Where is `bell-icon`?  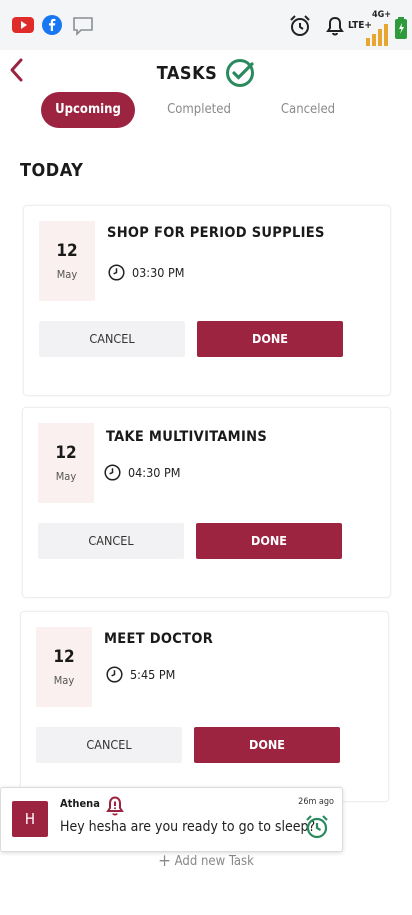
bell-icon is located at coordinates (335, 26).